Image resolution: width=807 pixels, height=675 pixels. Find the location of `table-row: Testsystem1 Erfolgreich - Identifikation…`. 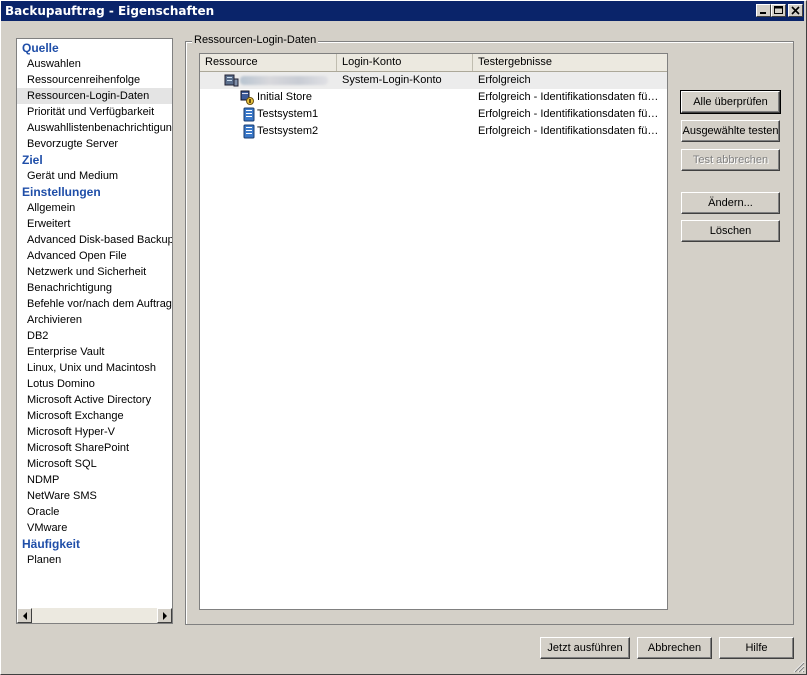

table-row: Testsystem1 Erfolgreich - Identifikation… is located at coordinates (433, 114).